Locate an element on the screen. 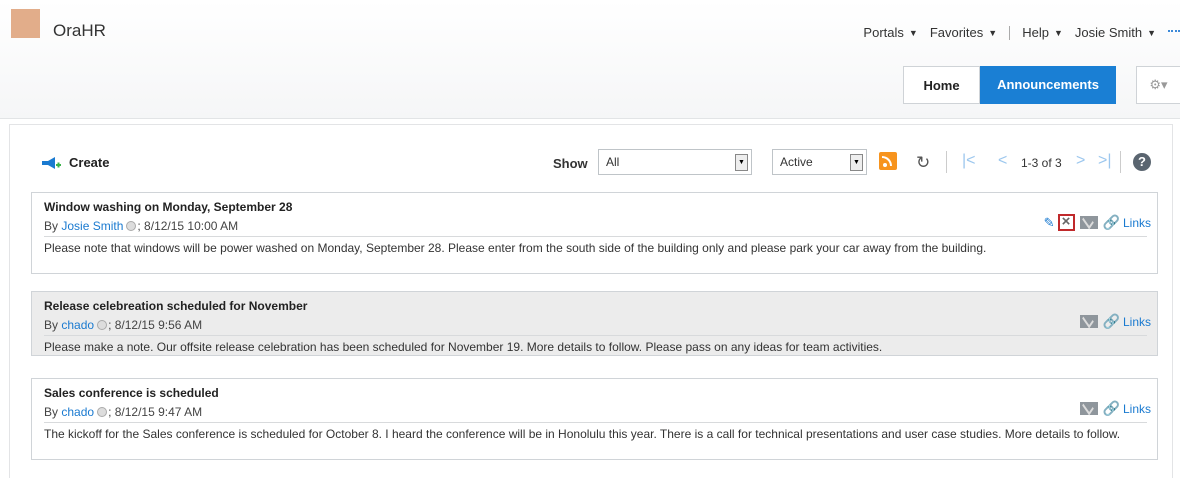 Image resolution: width=1180 pixels, height=478 pixels. status-filter-select: Active ▼ is located at coordinates (819, 162).